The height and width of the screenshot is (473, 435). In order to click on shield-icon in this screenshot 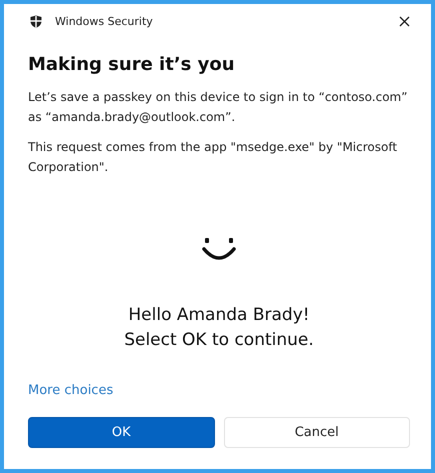, I will do `click(36, 21)`.